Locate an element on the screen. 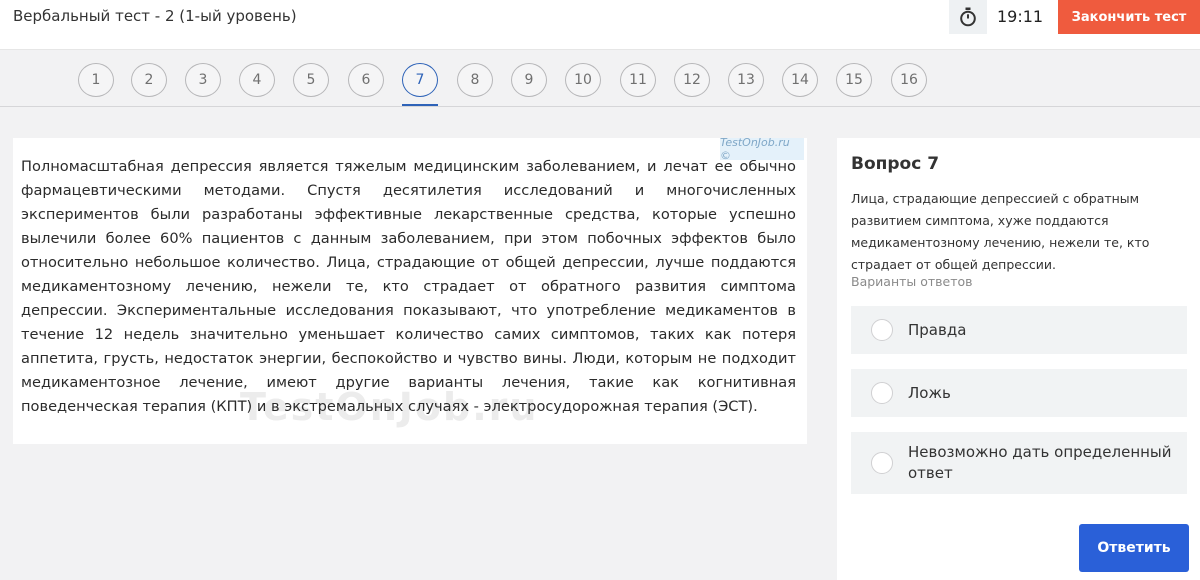  answer-option-label: Невозможно дать определенный ответ is located at coordinates (1040, 462).